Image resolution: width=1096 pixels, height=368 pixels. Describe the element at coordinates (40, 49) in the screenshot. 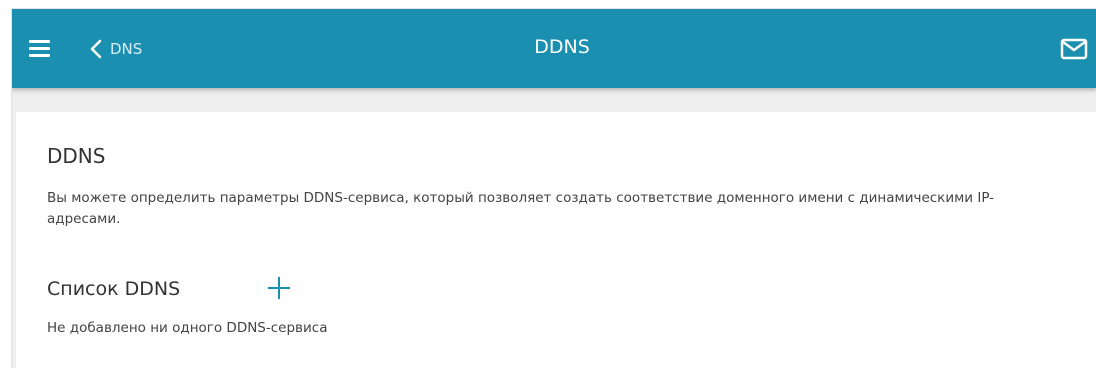

I see `hamburger-menu-icon` at that location.